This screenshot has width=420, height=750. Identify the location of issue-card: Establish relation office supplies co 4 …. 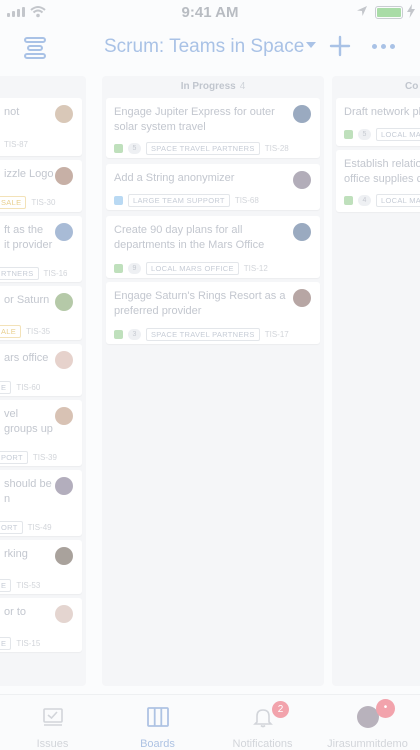
(378, 181).